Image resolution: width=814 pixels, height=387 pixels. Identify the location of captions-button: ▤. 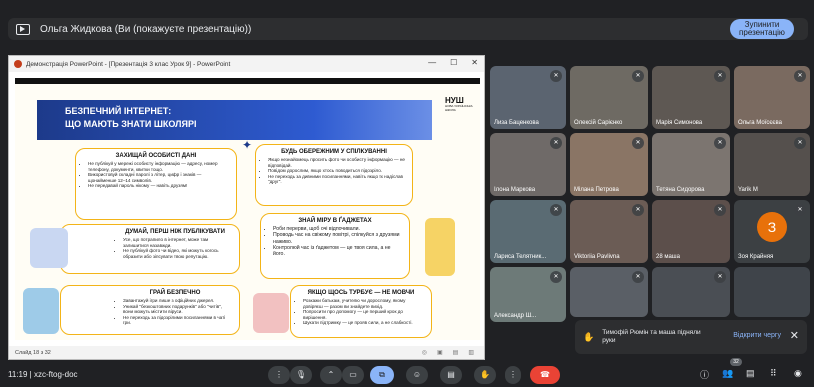
(451, 375).